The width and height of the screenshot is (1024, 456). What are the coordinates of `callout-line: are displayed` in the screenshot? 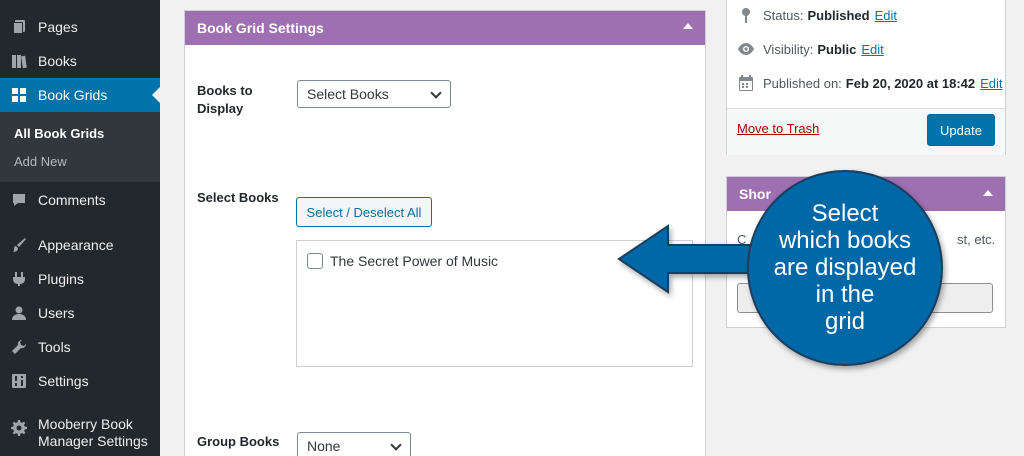 It's located at (845, 267).